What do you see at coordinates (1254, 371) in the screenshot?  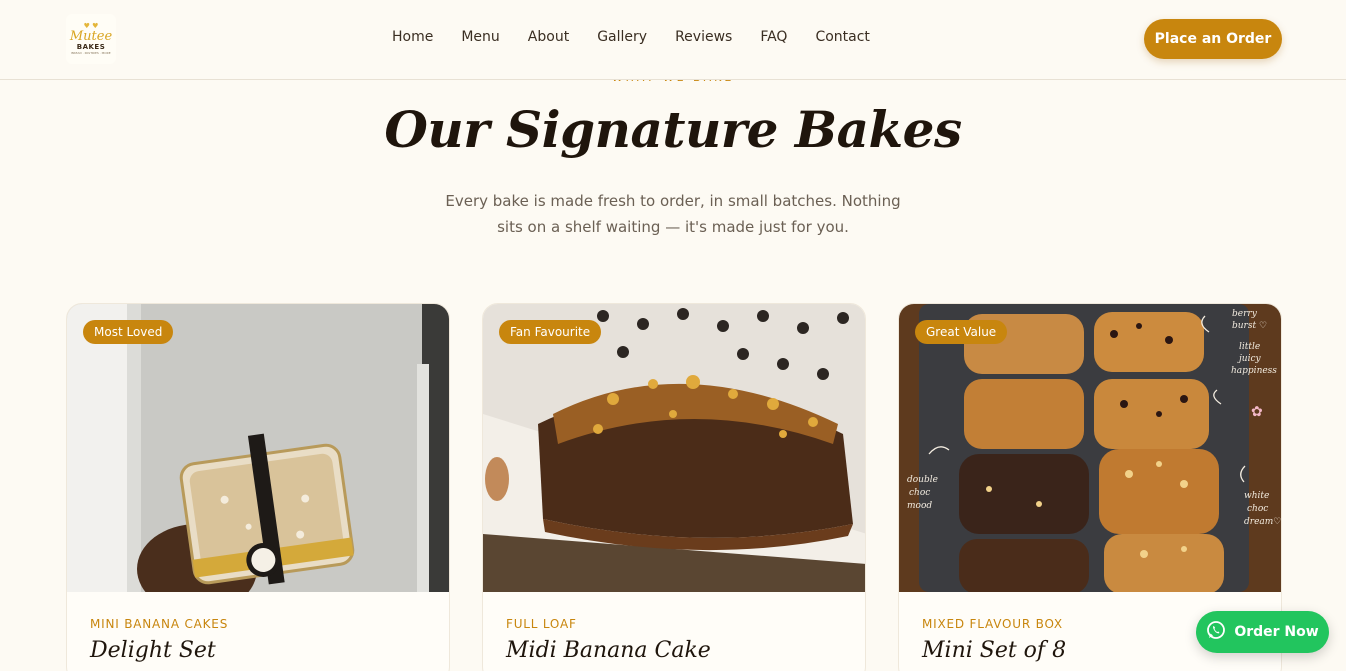 I see `svg-text: happiness` at bounding box center [1254, 371].